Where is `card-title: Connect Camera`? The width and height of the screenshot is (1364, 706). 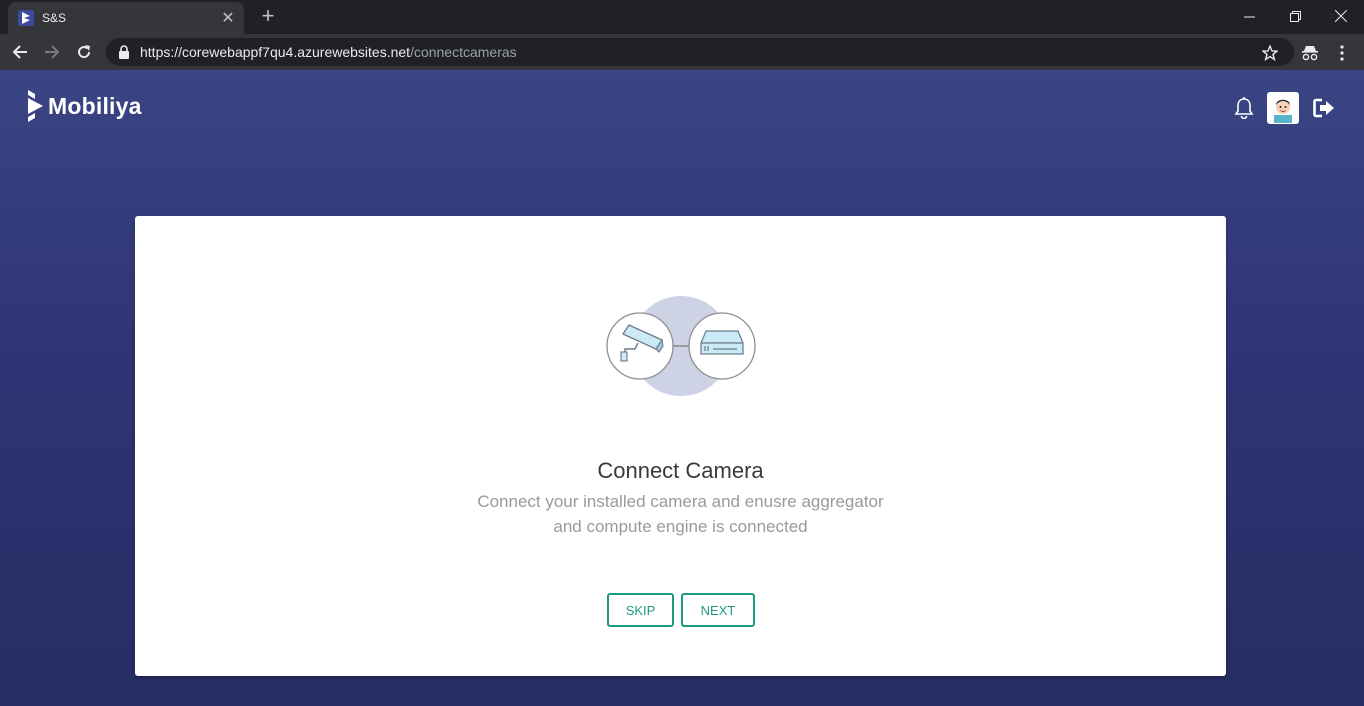 card-title: Connect Camera is located at coordinates (680, 470).